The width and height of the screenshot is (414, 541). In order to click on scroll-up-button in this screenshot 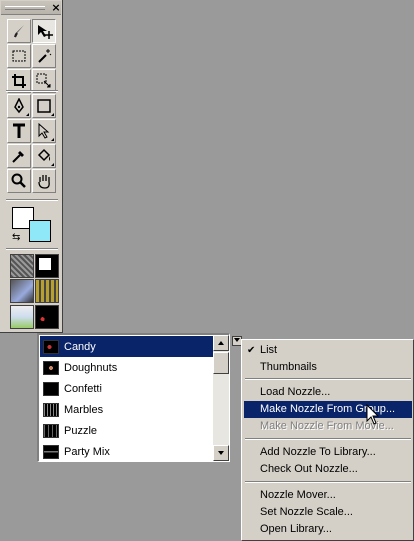, I will do `click(221, 343)`.